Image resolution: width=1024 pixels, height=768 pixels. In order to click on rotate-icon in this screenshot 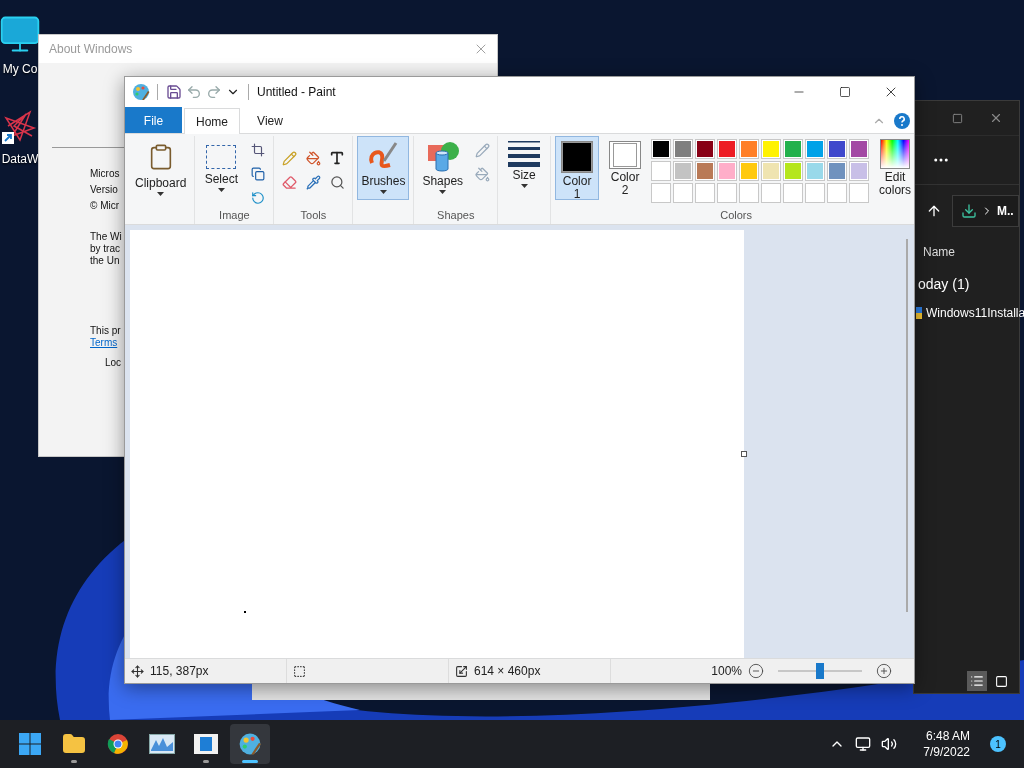, I will do `click(258, 198)`.